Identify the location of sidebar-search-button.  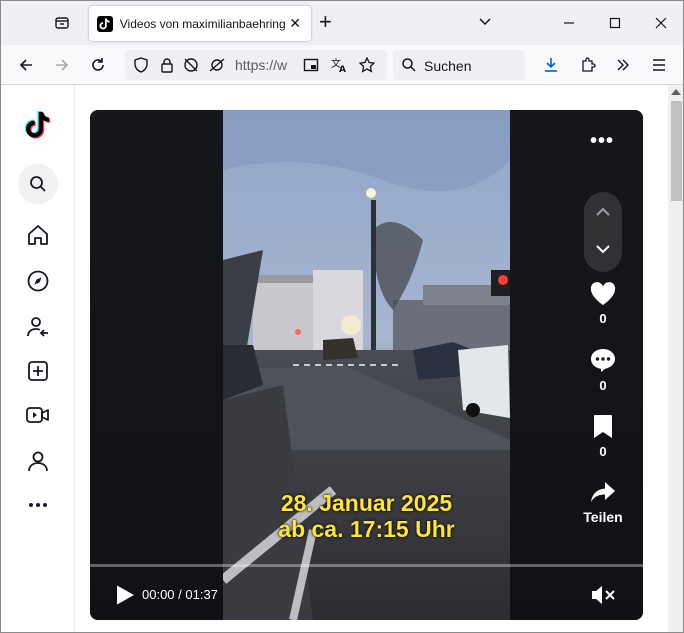
(38, 184).